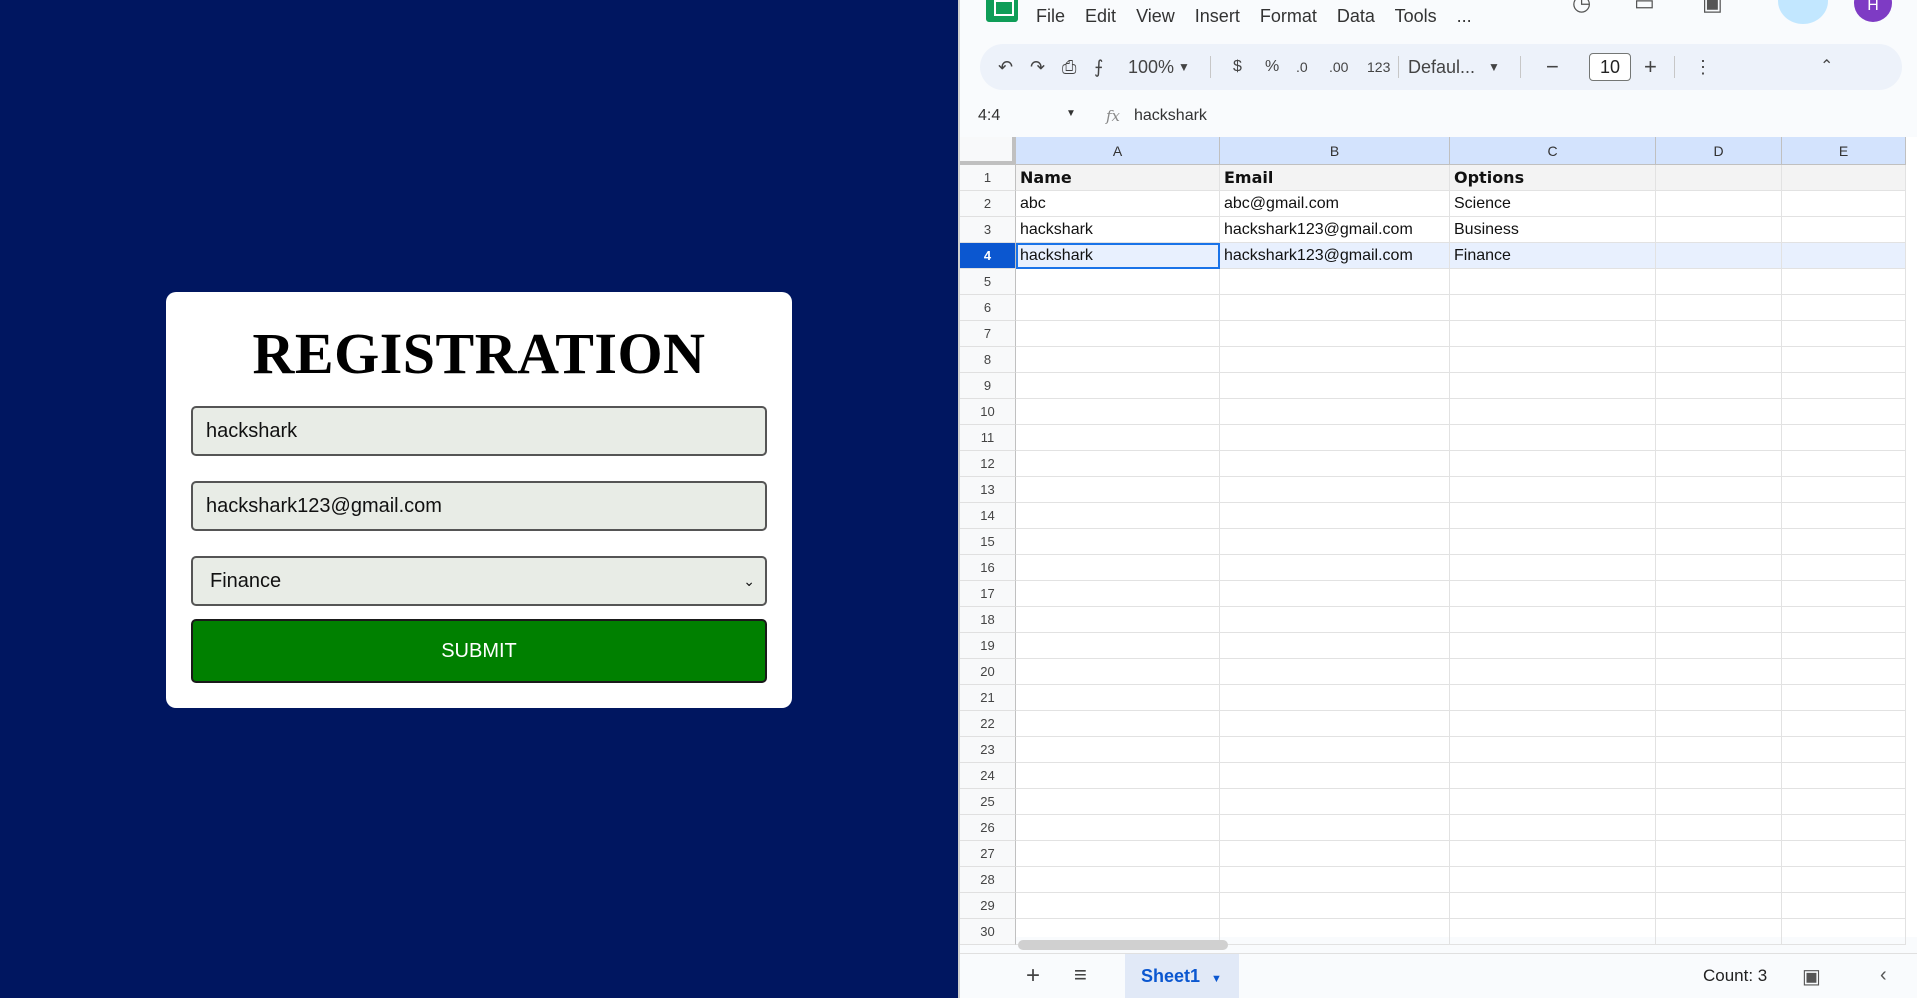 The image size is (1917, 998). Describe the element at coordinates (1155, 16) in the screenshot. I see `menu-view: View` at that location.